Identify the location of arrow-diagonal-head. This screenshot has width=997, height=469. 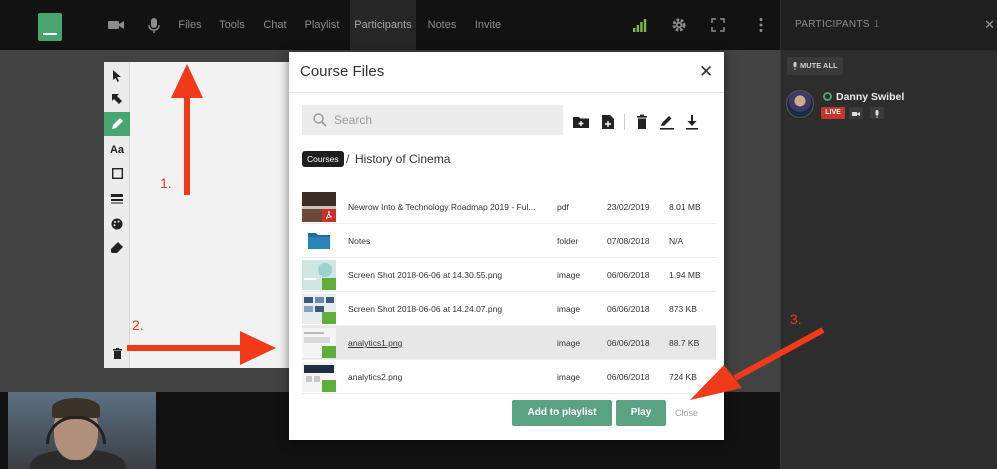
(716, 382).